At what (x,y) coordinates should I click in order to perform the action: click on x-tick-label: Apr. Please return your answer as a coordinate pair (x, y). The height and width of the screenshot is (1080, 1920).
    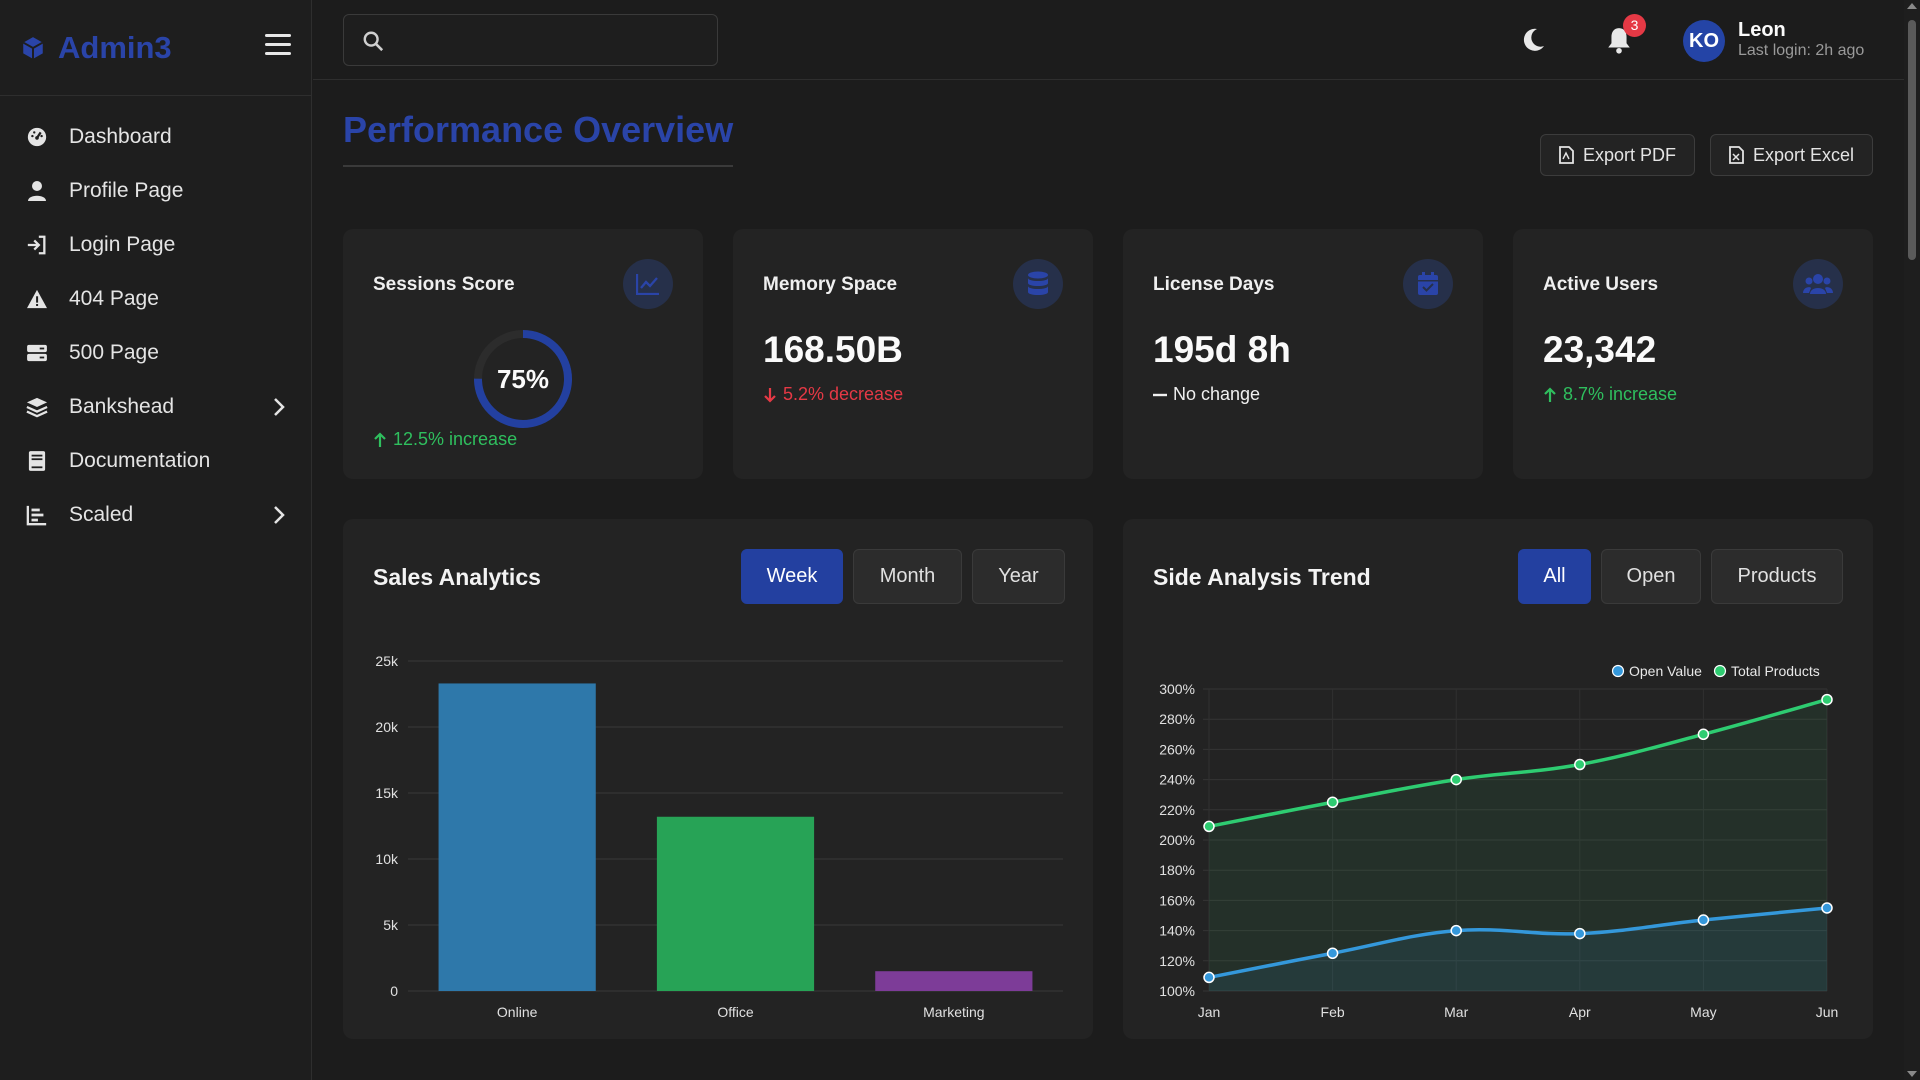
    Looking at the image, I should click on (1580, 1012).